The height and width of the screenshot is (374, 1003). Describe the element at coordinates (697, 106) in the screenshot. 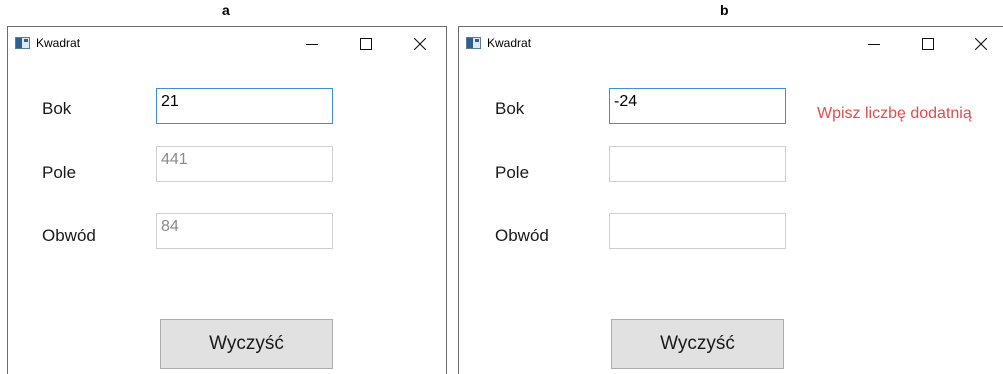

I see `side-input: -24` at that location.